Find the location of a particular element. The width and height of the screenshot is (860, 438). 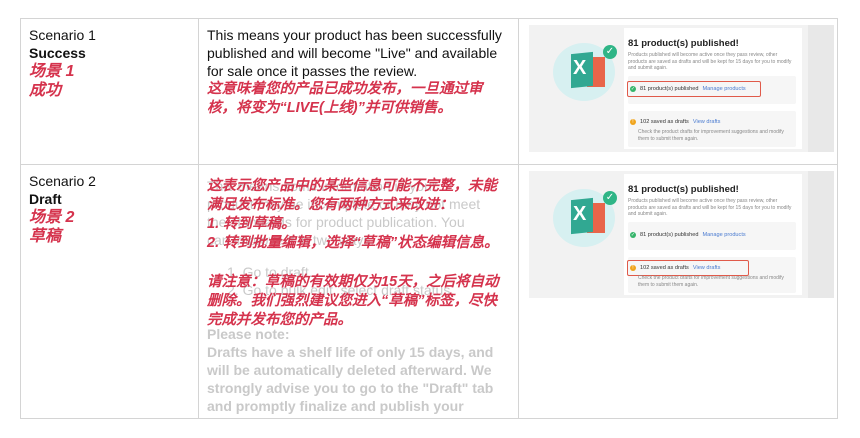

scenario-cell: Scenario 2 Draft 场景 2 草稿 is located at coordinates (109, 291).